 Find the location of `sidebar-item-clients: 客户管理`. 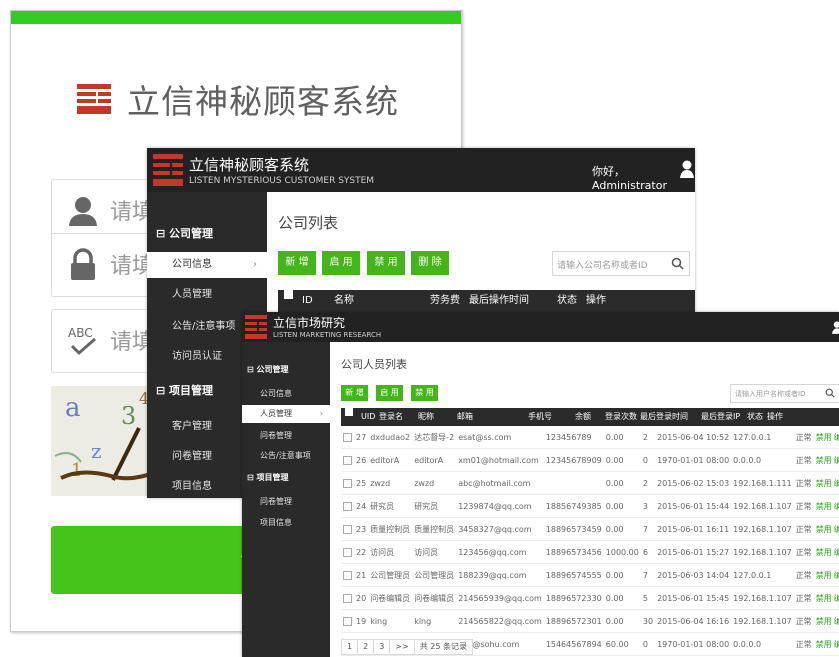

sidebar-item-clients: 客户管理 is located at coordinates (192, 424).